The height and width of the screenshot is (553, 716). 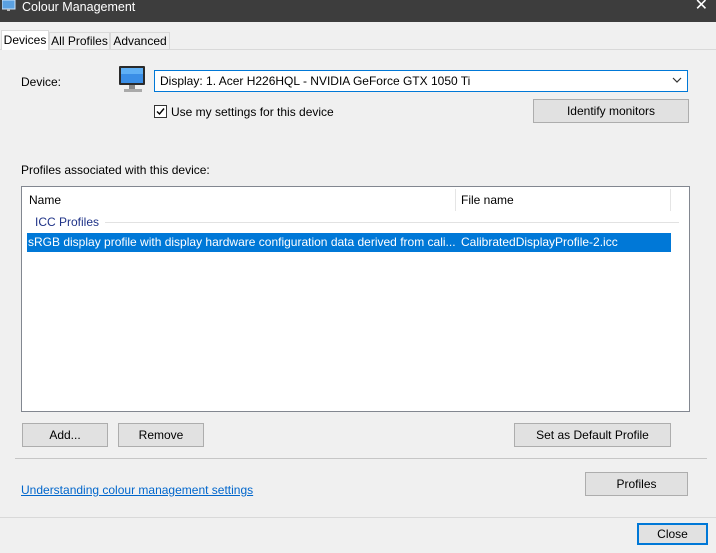 What do you see at coordinates (539, 242) in the screenshot?
I see `profile-file-cell: CalibratedDisplayProfile-2.icc` at bounding box center [539, 242].